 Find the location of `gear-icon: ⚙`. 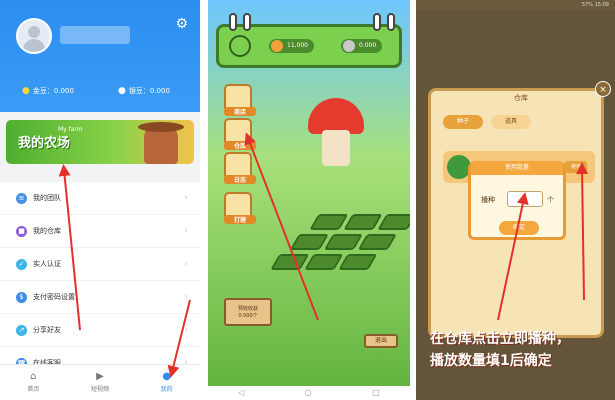

gear-icon: ⚙ is located at coordinates (181, 24).